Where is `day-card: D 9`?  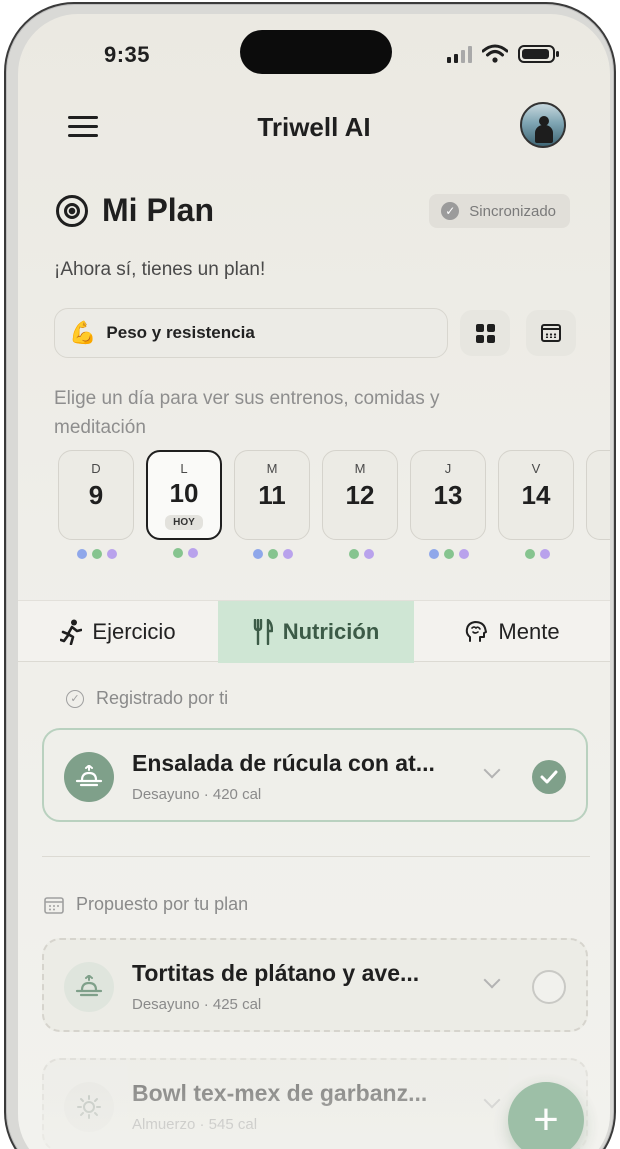
day-card: D 9 is located at coordinates (96, 504).